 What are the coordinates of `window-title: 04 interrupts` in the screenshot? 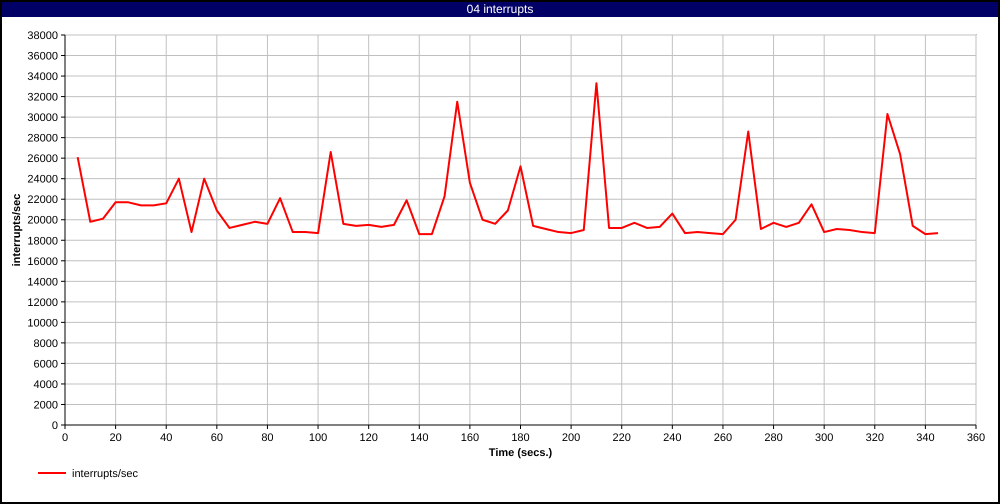 It's located at (500, 9).